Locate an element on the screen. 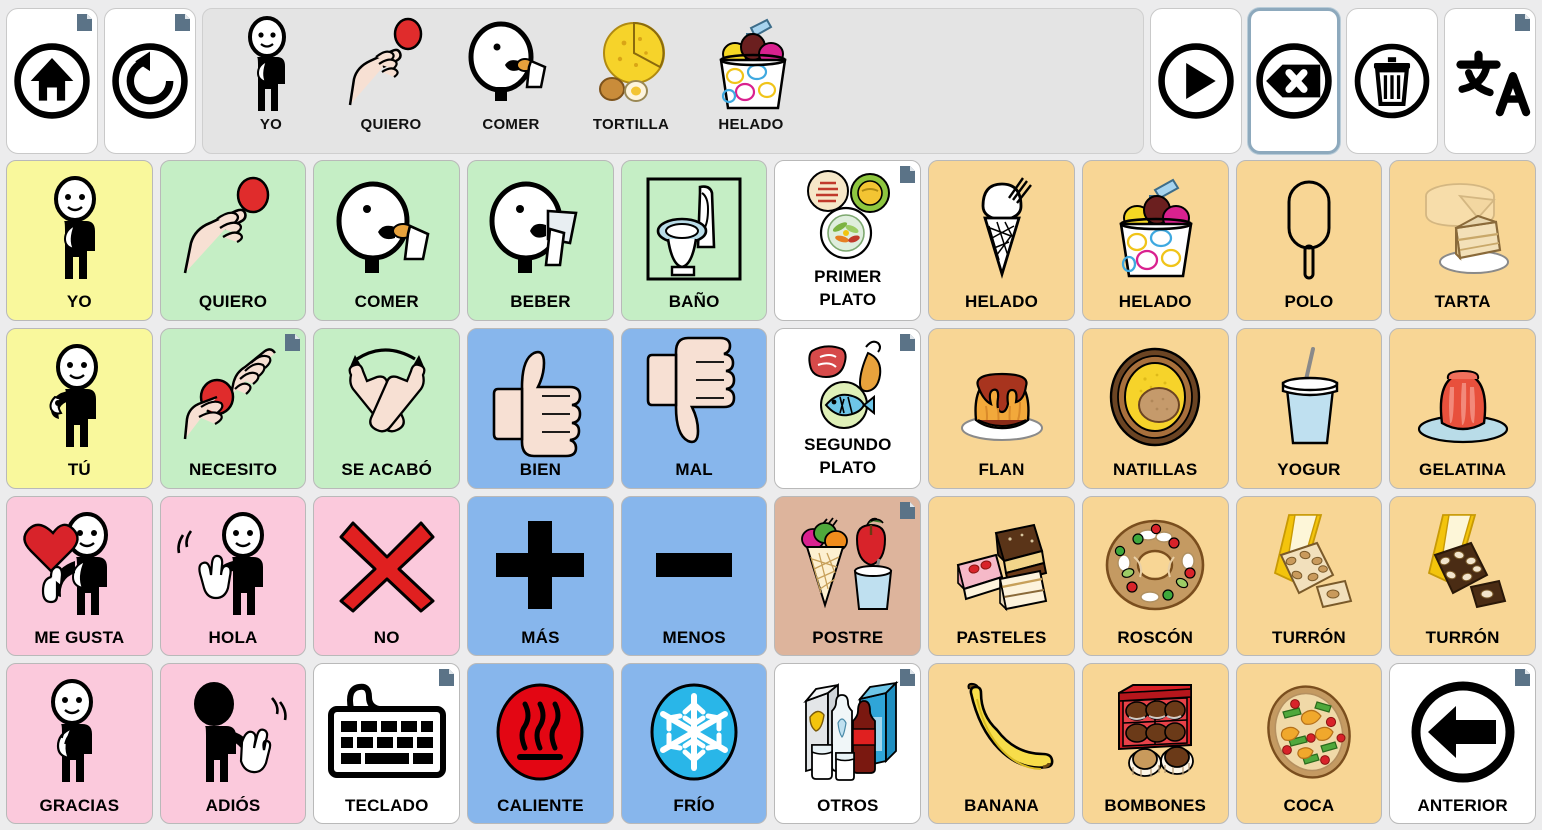 The image size is (1542, 830). cell-roscon: ROSCÓN is located at coordinates (1155, 576).